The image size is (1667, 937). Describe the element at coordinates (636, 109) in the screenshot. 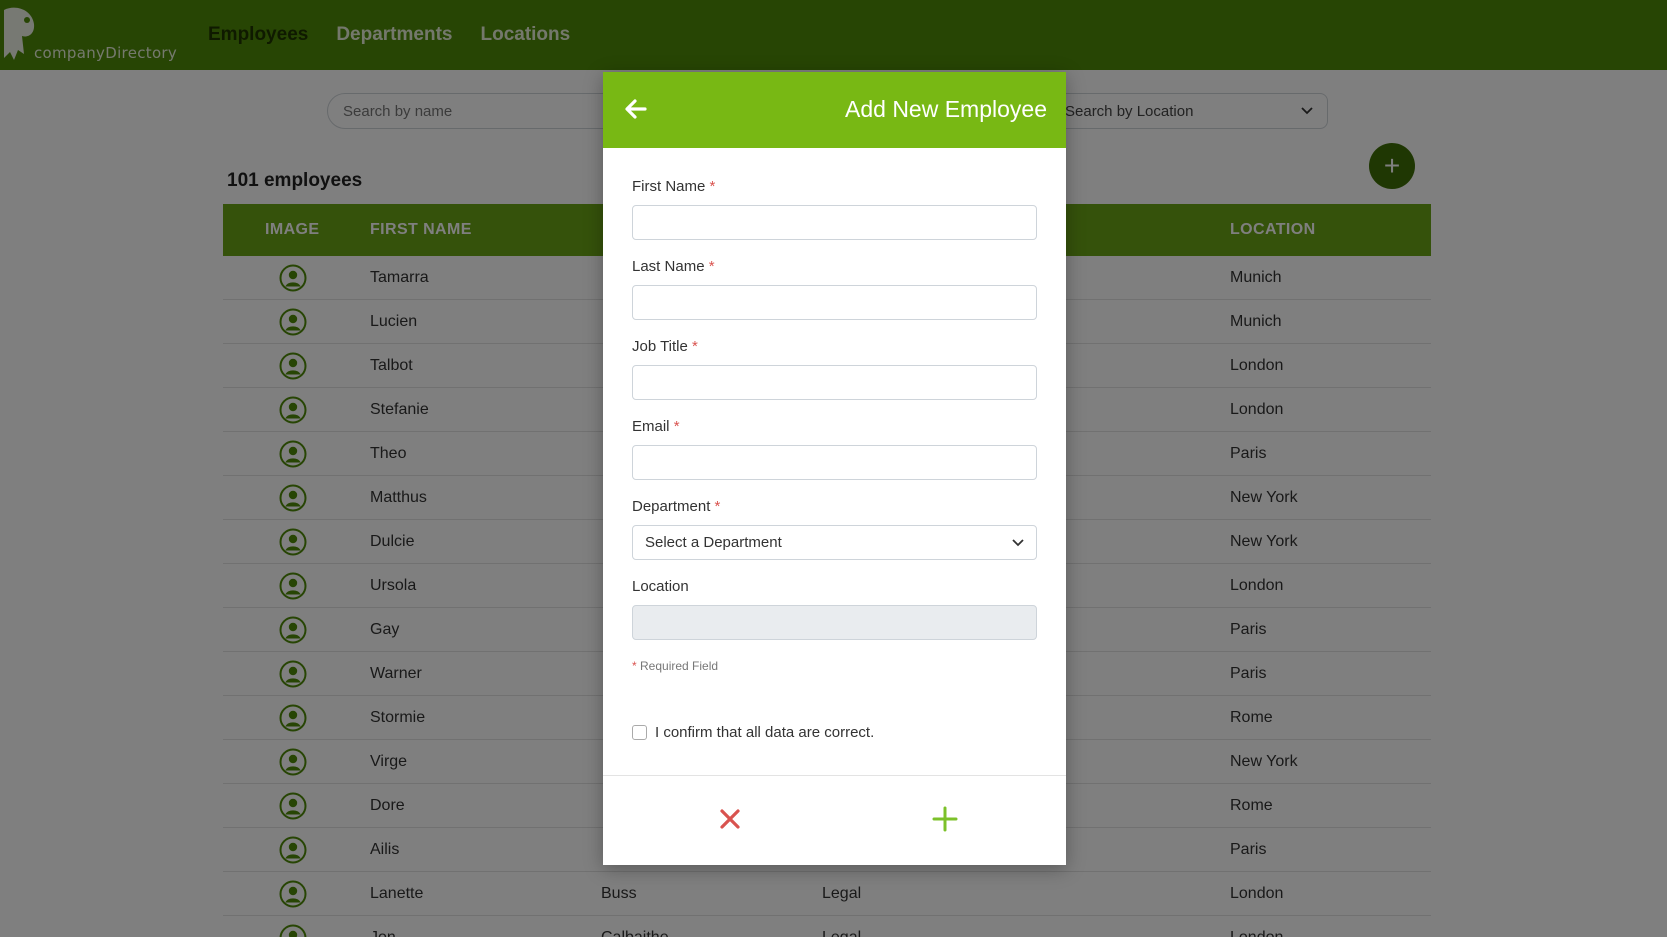

I see `arrow-left-icon` at that location.